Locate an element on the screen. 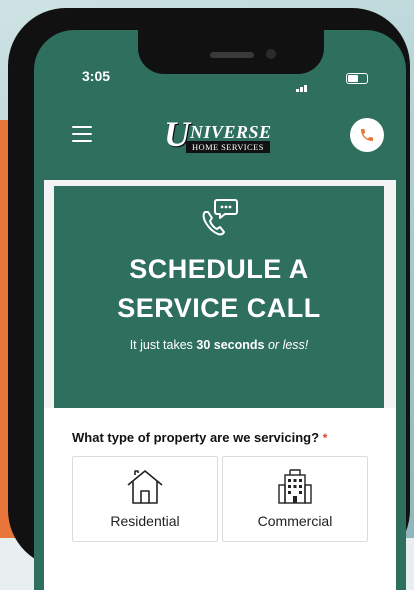  option-residential-label: Residential is located at coordinates (145, 521).